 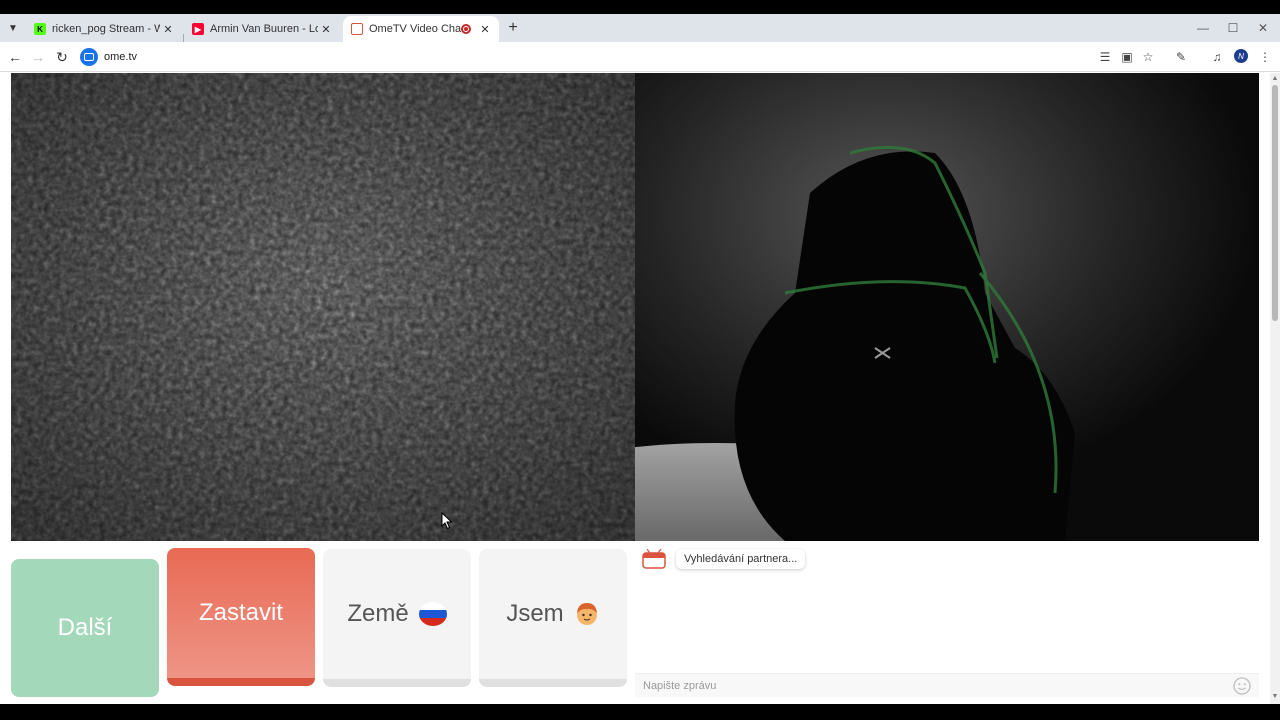 What do you see at coordinates (1242, 686) in the screenshot?
I see `emoji-icon` at bounding box center [1242, 686].